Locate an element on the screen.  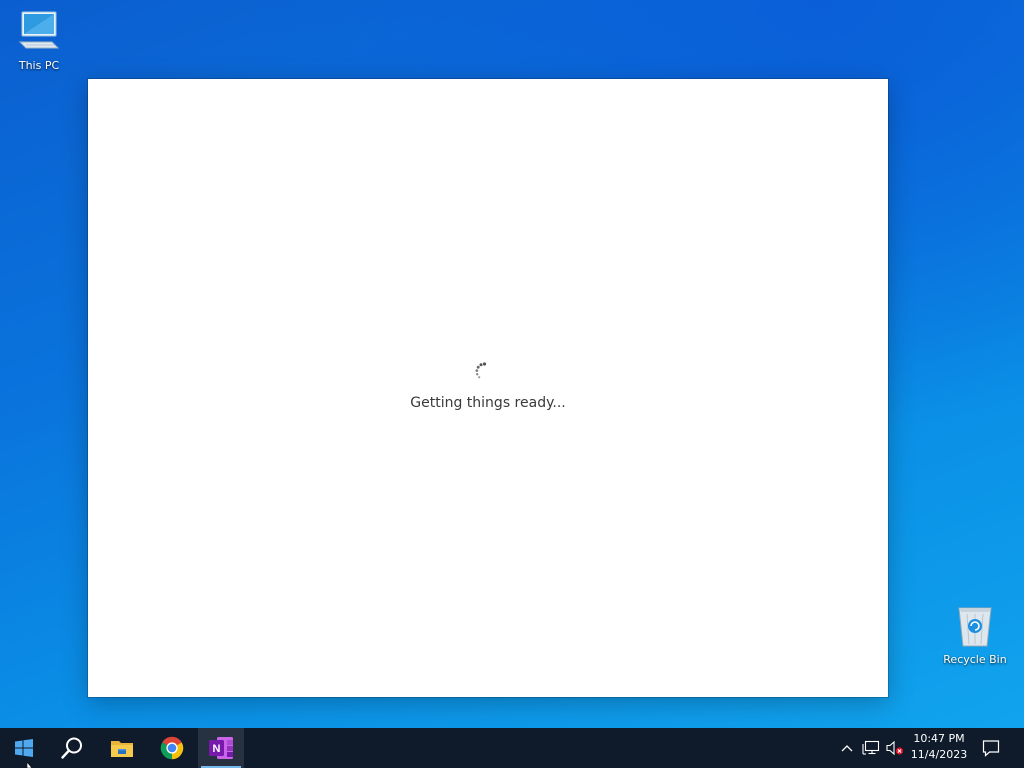
notification-icon is located at coordinates (991, 748).